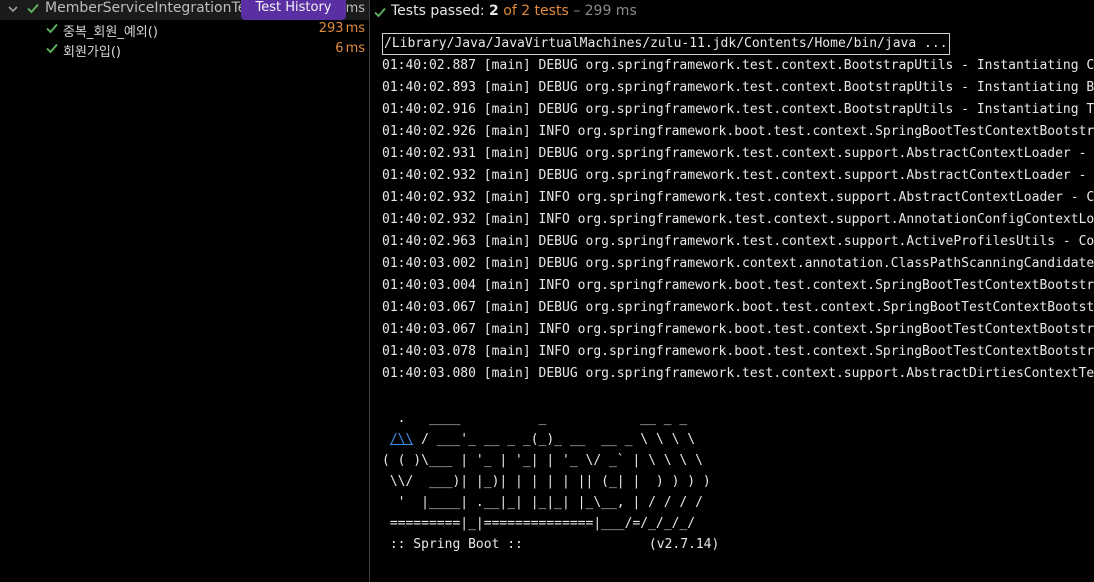 This screenshot has height=582, width=1094. Describe the element at coordinates (401, 439) in the screenshot. I see `banner-link: /\\` at that location.